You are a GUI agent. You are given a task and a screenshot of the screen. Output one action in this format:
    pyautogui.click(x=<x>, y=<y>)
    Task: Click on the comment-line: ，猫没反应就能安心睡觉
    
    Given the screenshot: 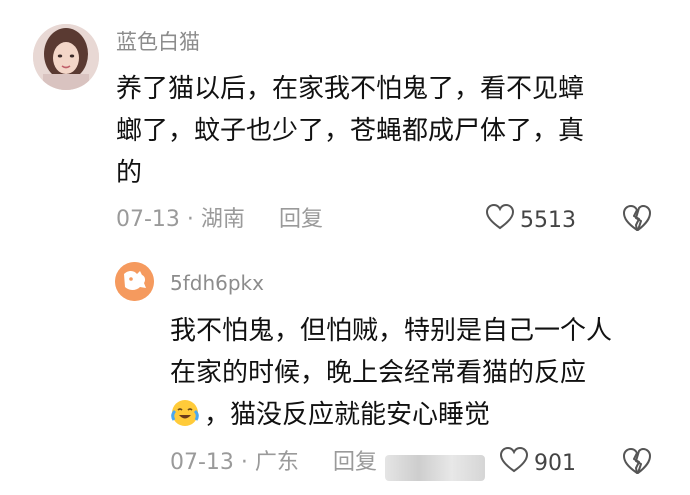 What is the action you would take?
    pyautogui.click(x=347, y=415)
    